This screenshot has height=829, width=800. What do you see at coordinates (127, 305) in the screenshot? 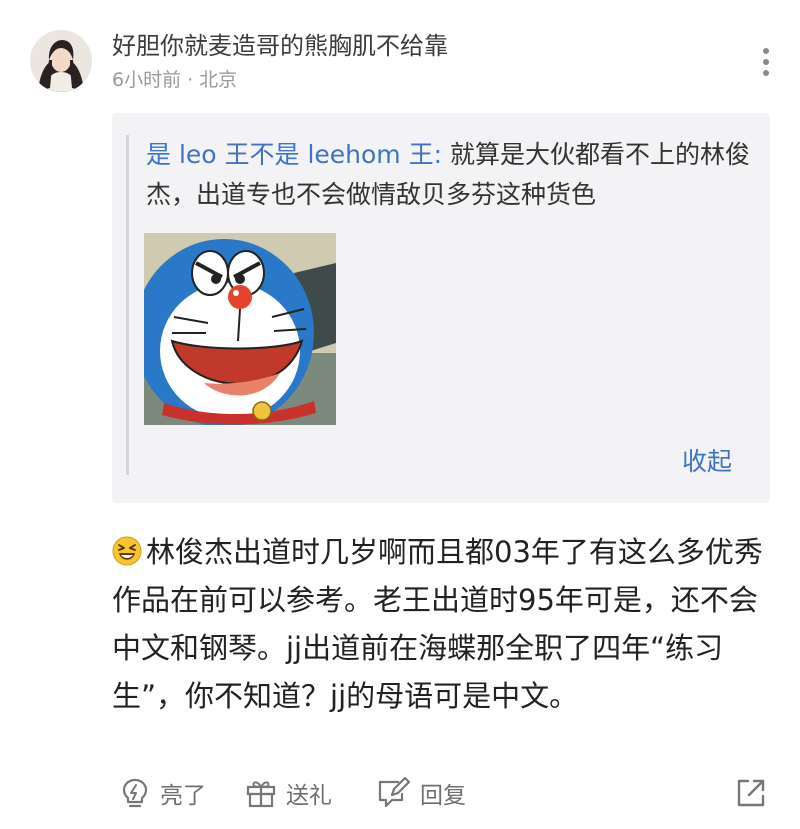
I see `quote-bar` at bounding box center [127, 305].